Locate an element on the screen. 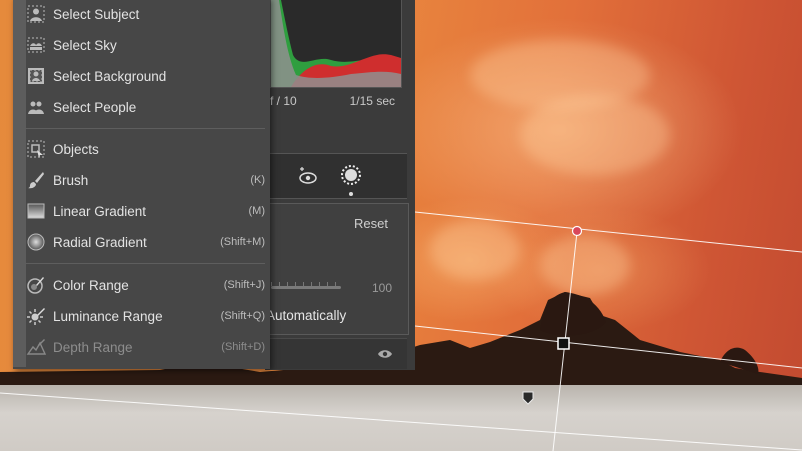  menu-item-shortcut: (K) is located at coordinates (257, 180).